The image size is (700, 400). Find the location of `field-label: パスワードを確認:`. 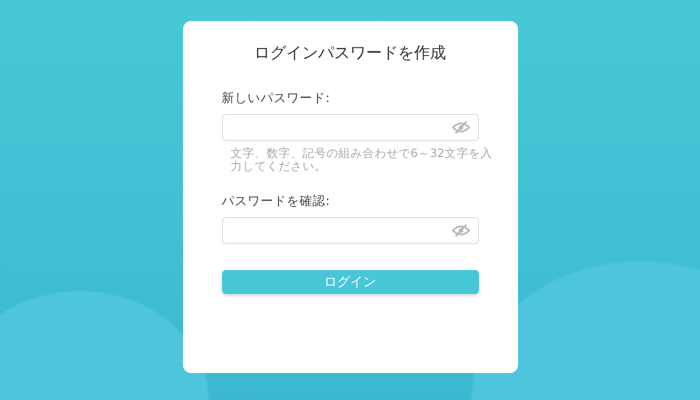

field-label: パスワードを確認: is located at coordinates (276, 201).